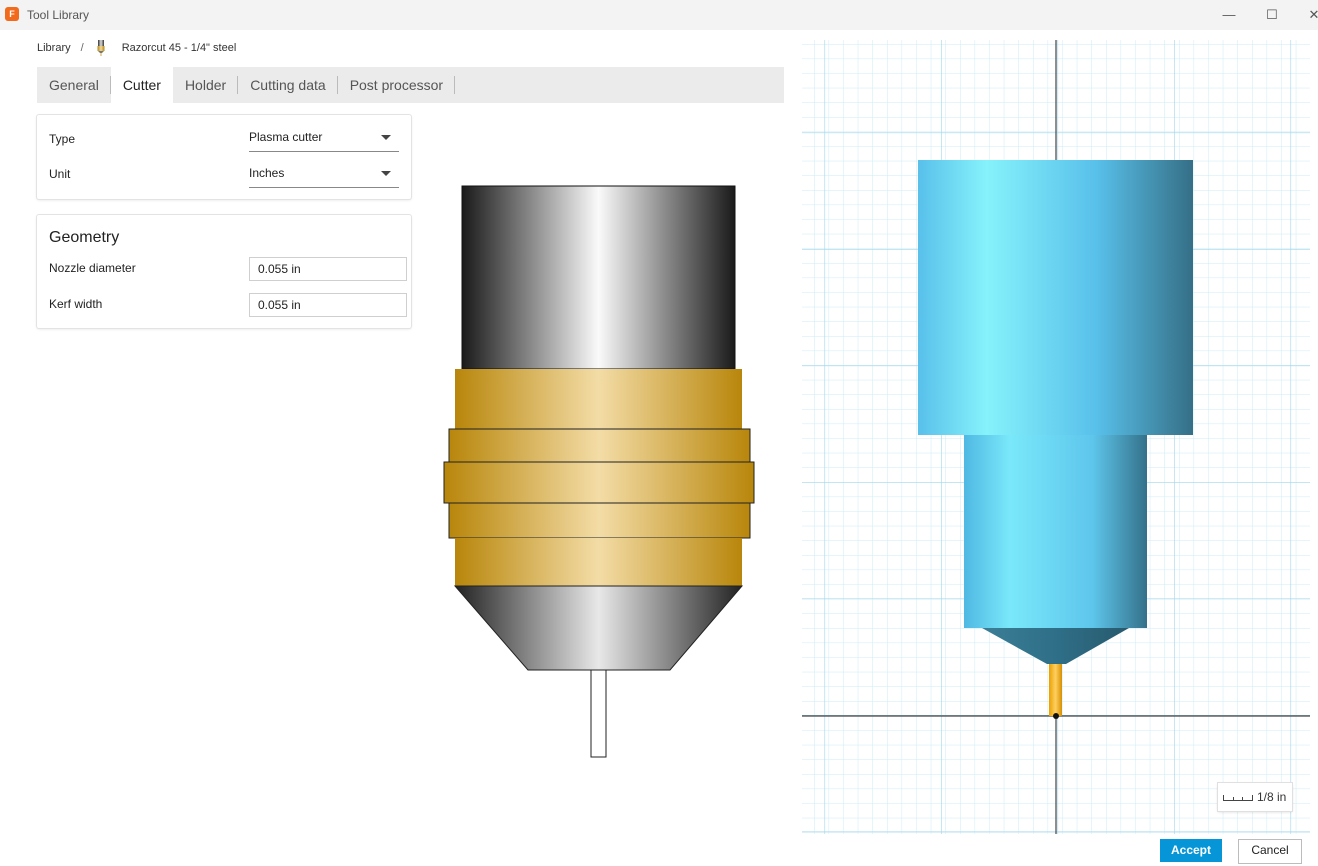  Describe the element at coordinates (76, 304) in the screenshot. I see `kerf-width-label: Kerf width` at that location.